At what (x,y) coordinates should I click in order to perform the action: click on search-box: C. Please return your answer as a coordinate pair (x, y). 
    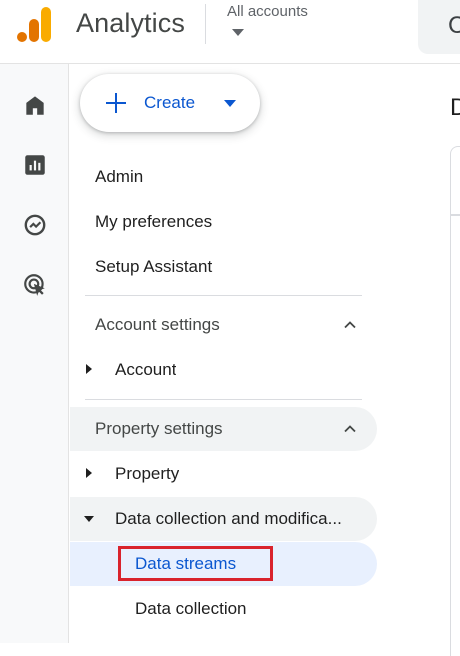
    Looking at the image, I should click on (439, 27).